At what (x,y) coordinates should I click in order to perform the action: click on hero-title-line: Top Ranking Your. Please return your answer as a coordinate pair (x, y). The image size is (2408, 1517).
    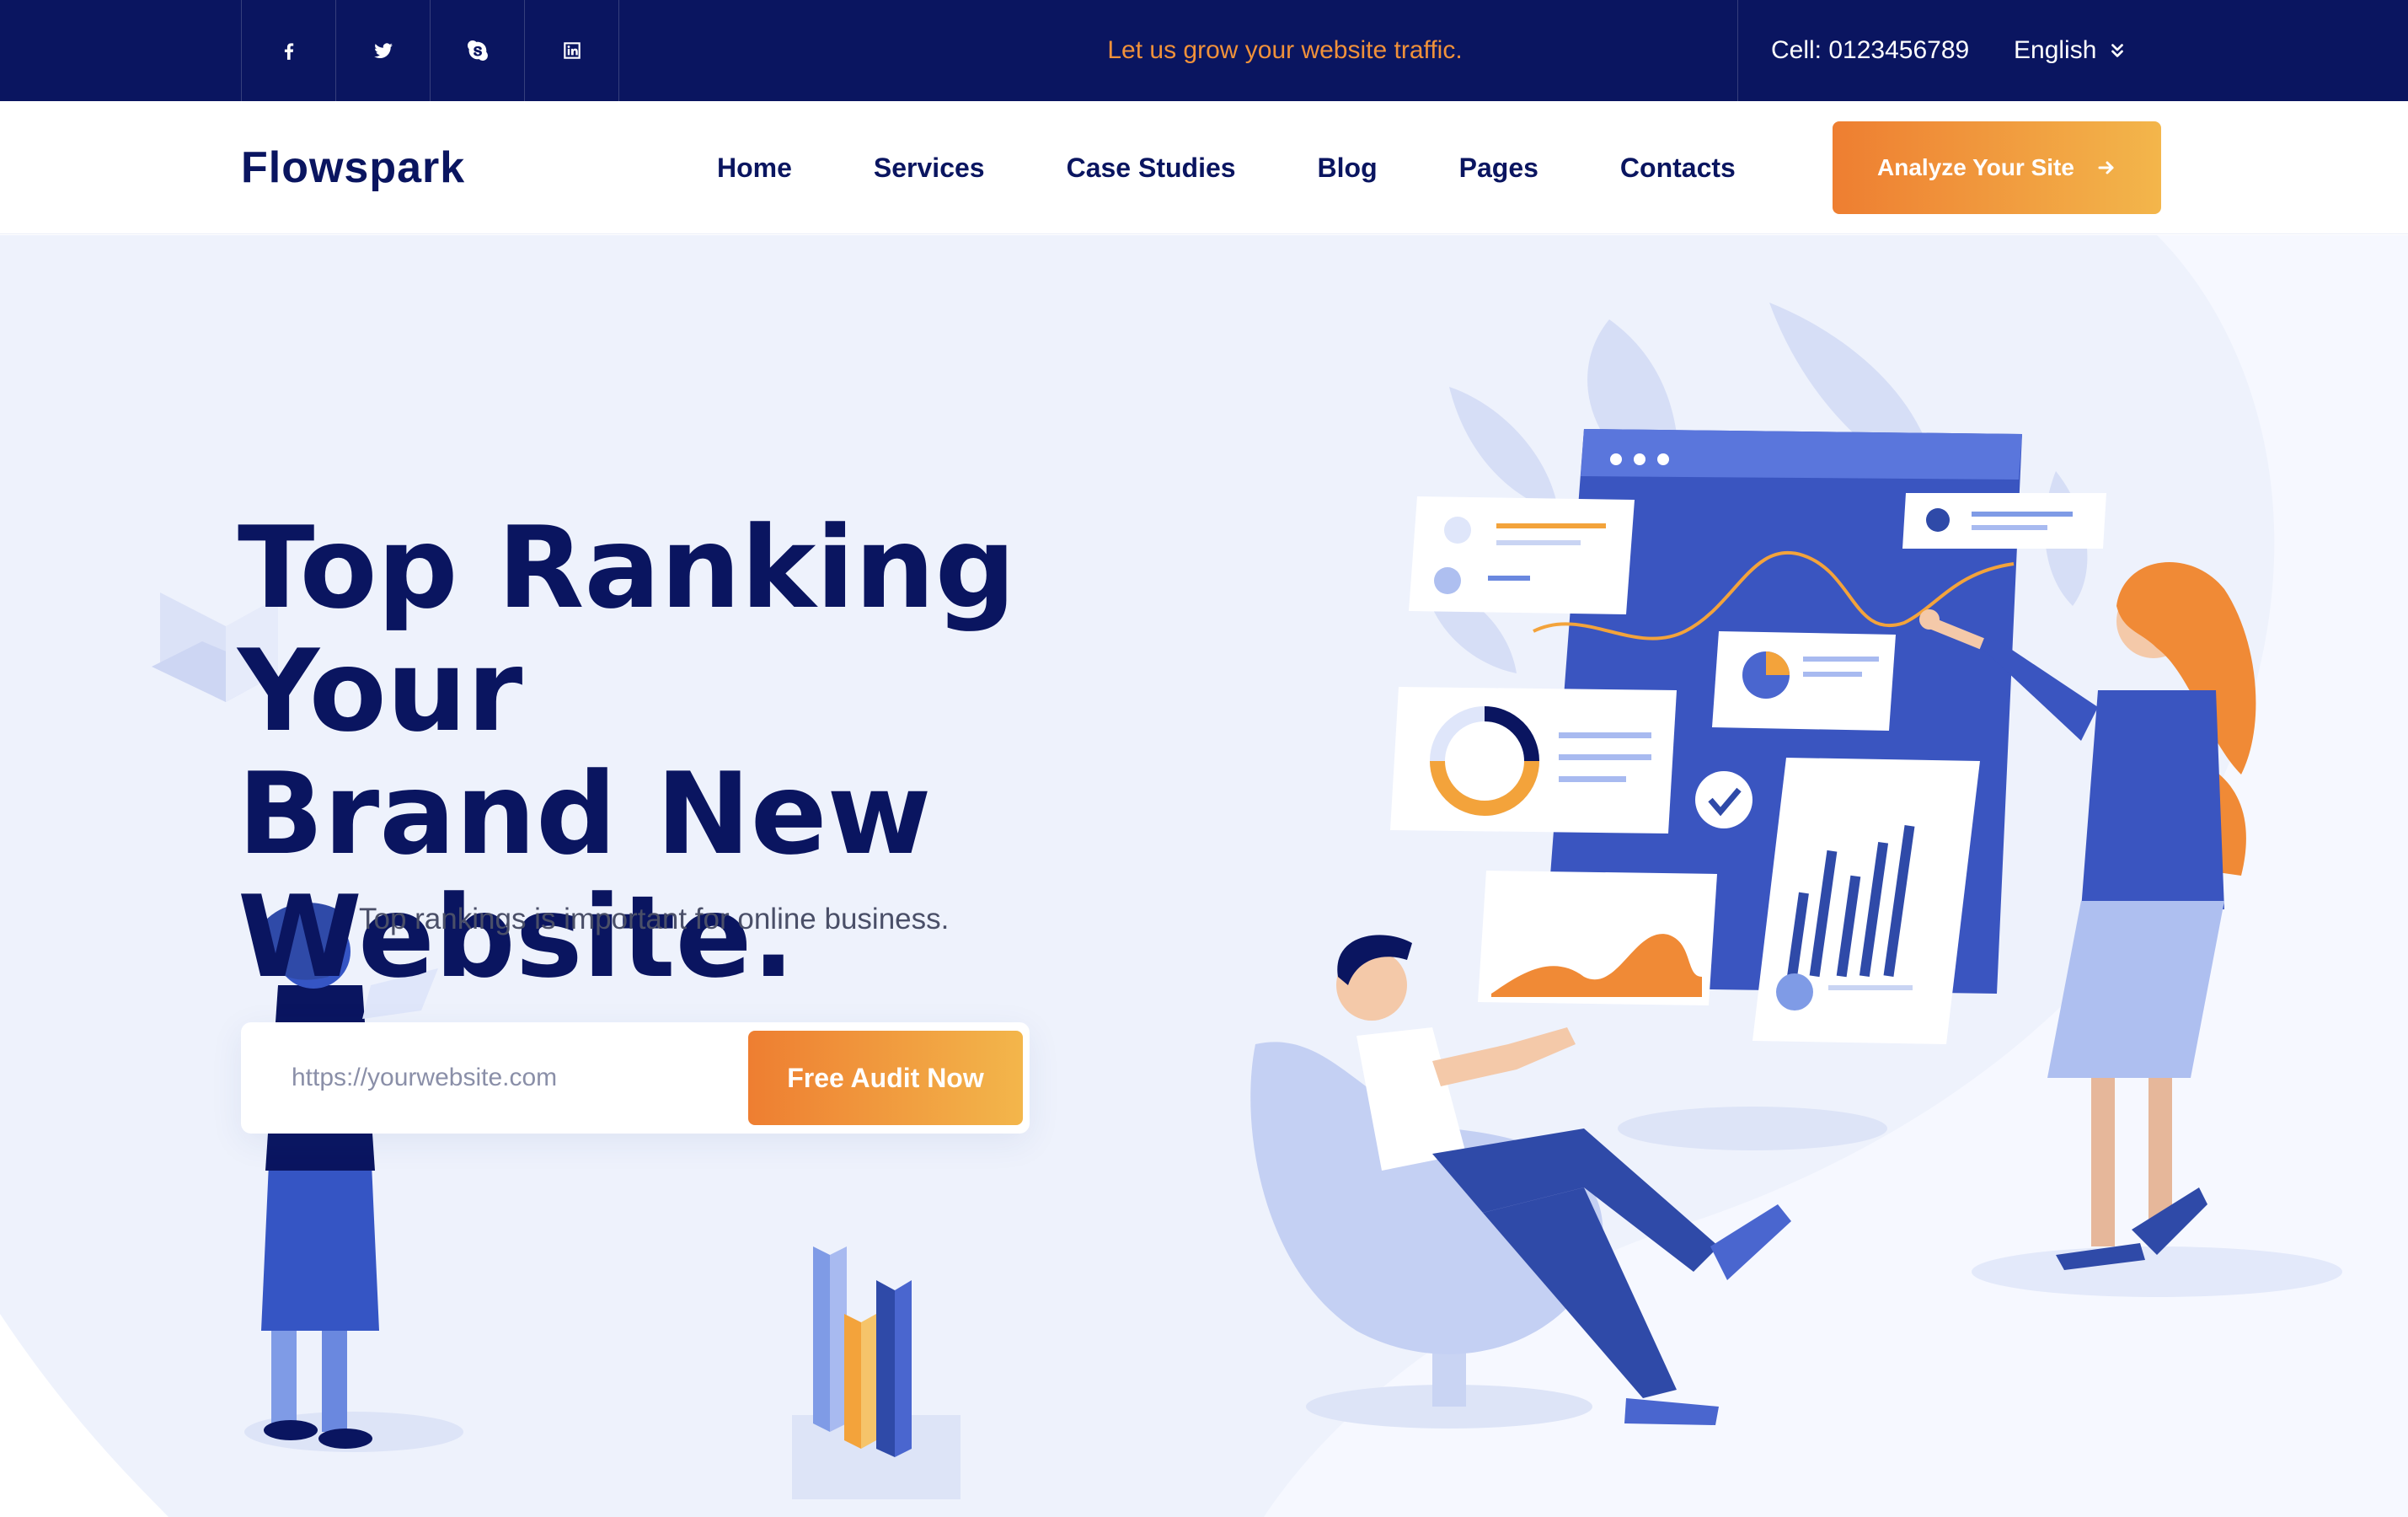
    Looking at the image, I should click on (627, 629).